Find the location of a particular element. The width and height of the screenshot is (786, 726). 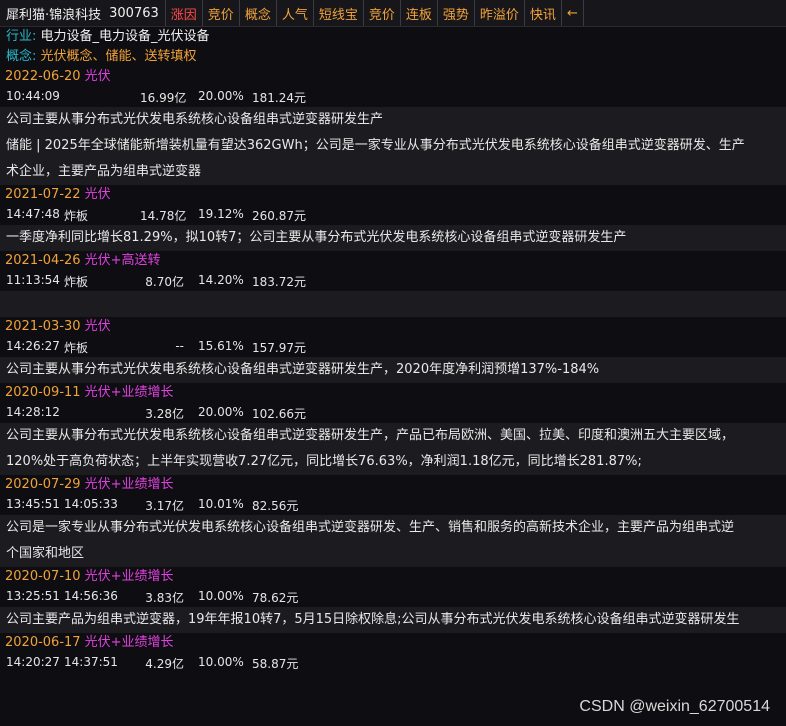

description-line: 个国家和地区 is located at coordinates (45, 553).